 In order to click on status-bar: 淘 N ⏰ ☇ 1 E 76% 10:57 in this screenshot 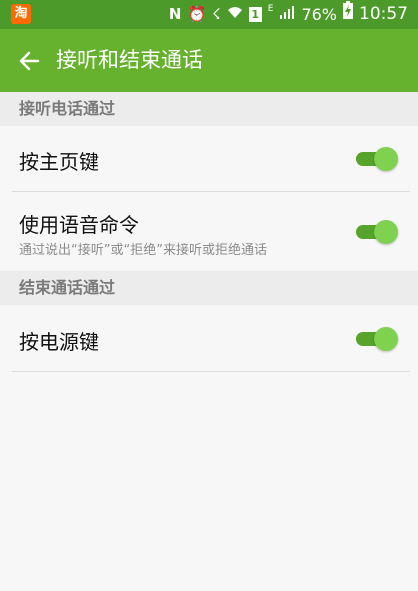, I will do `click(209, 14)`.